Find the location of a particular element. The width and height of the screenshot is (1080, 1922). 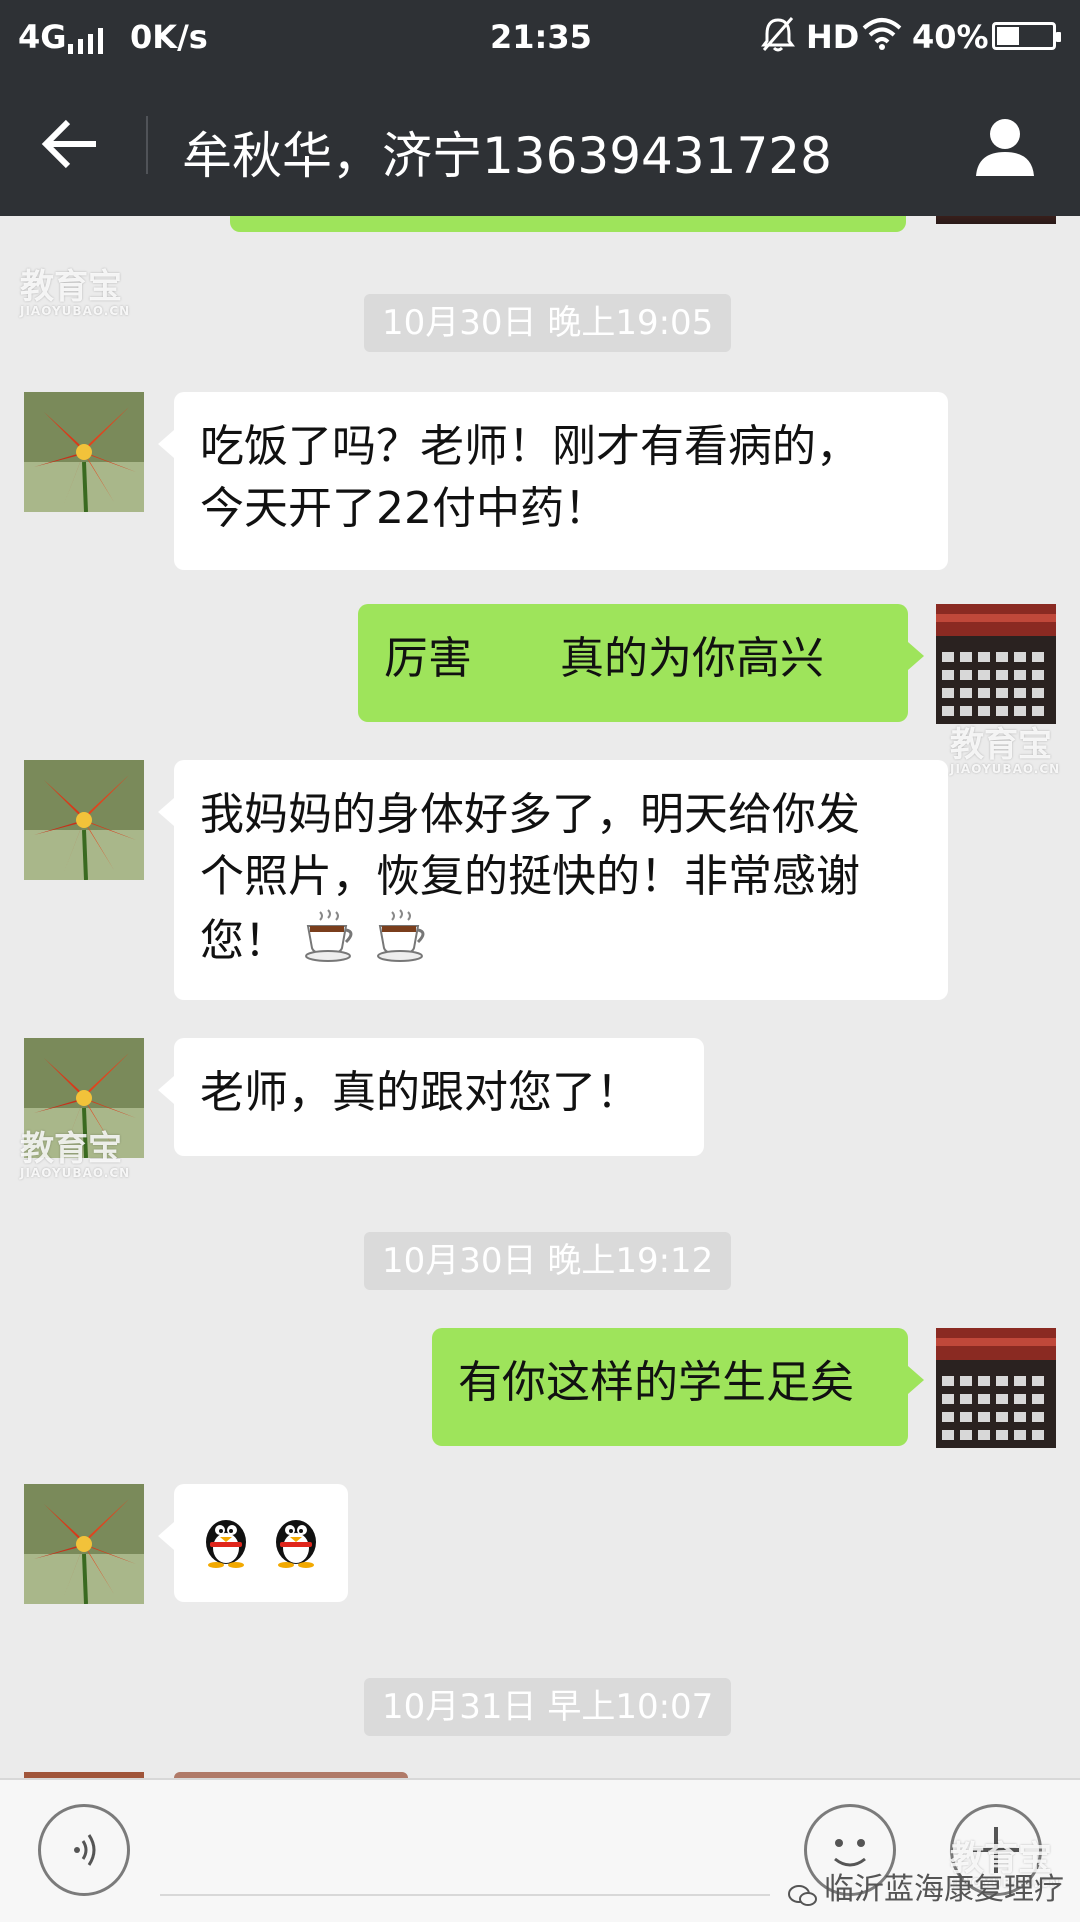

contact-profile-button is located at coordinates (1005, 147).